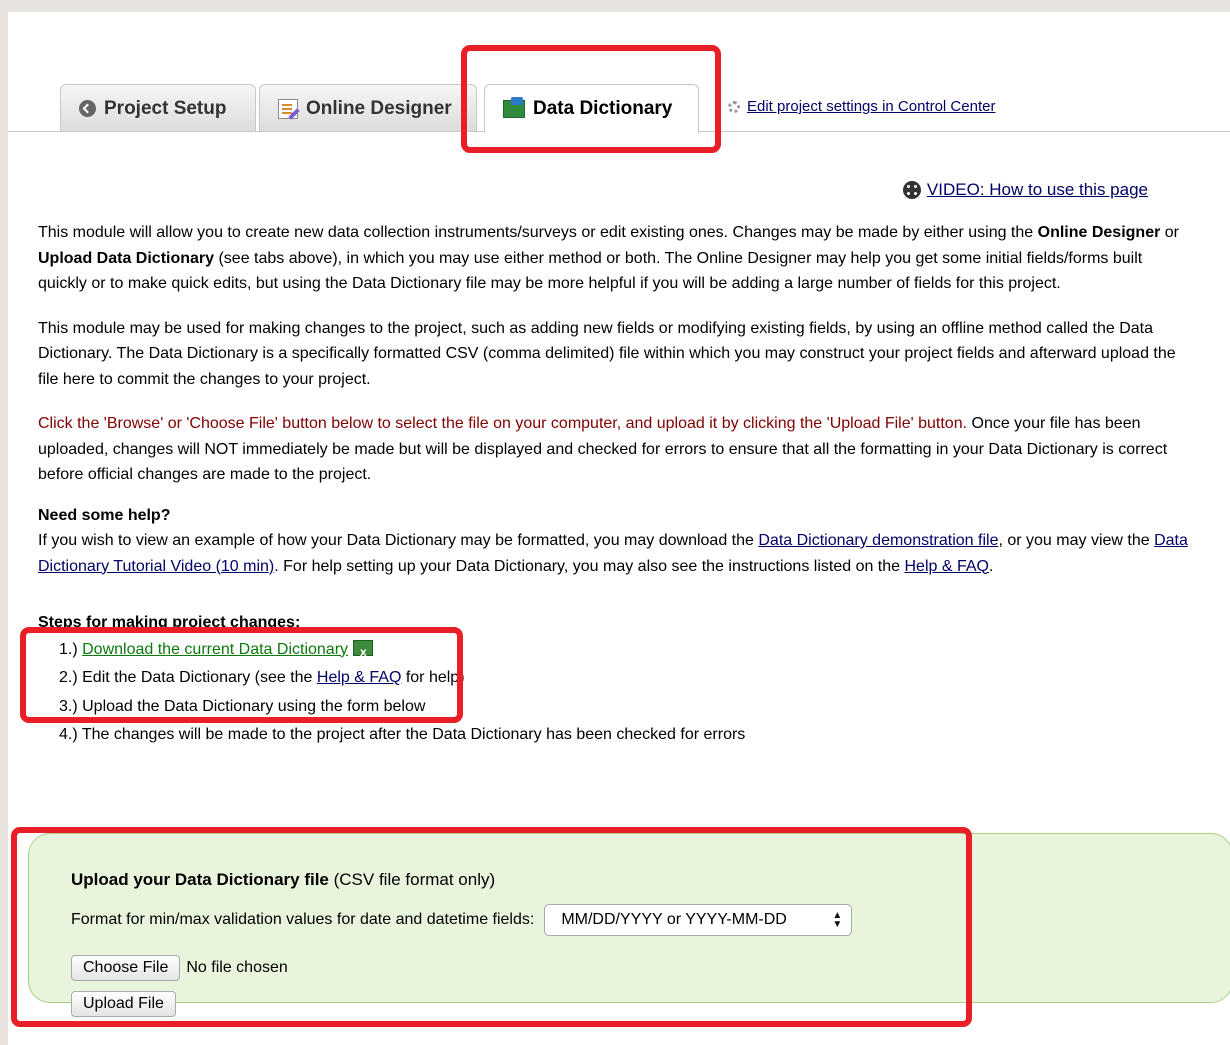  I want to click on tab-label: Data Dictionary, so click(603, 108).